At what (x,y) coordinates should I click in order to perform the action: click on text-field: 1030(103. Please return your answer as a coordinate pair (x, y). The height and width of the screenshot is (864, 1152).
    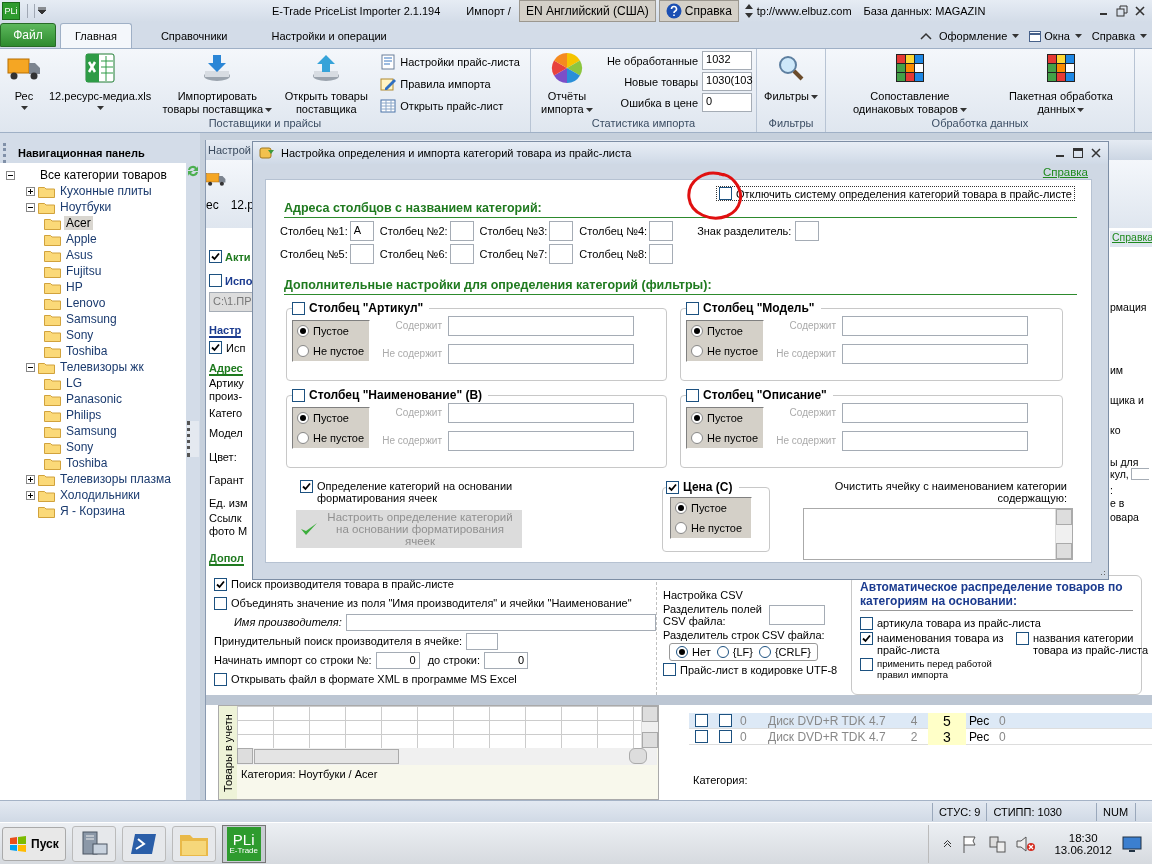
    Looking at the image, I should click on (727, 81).